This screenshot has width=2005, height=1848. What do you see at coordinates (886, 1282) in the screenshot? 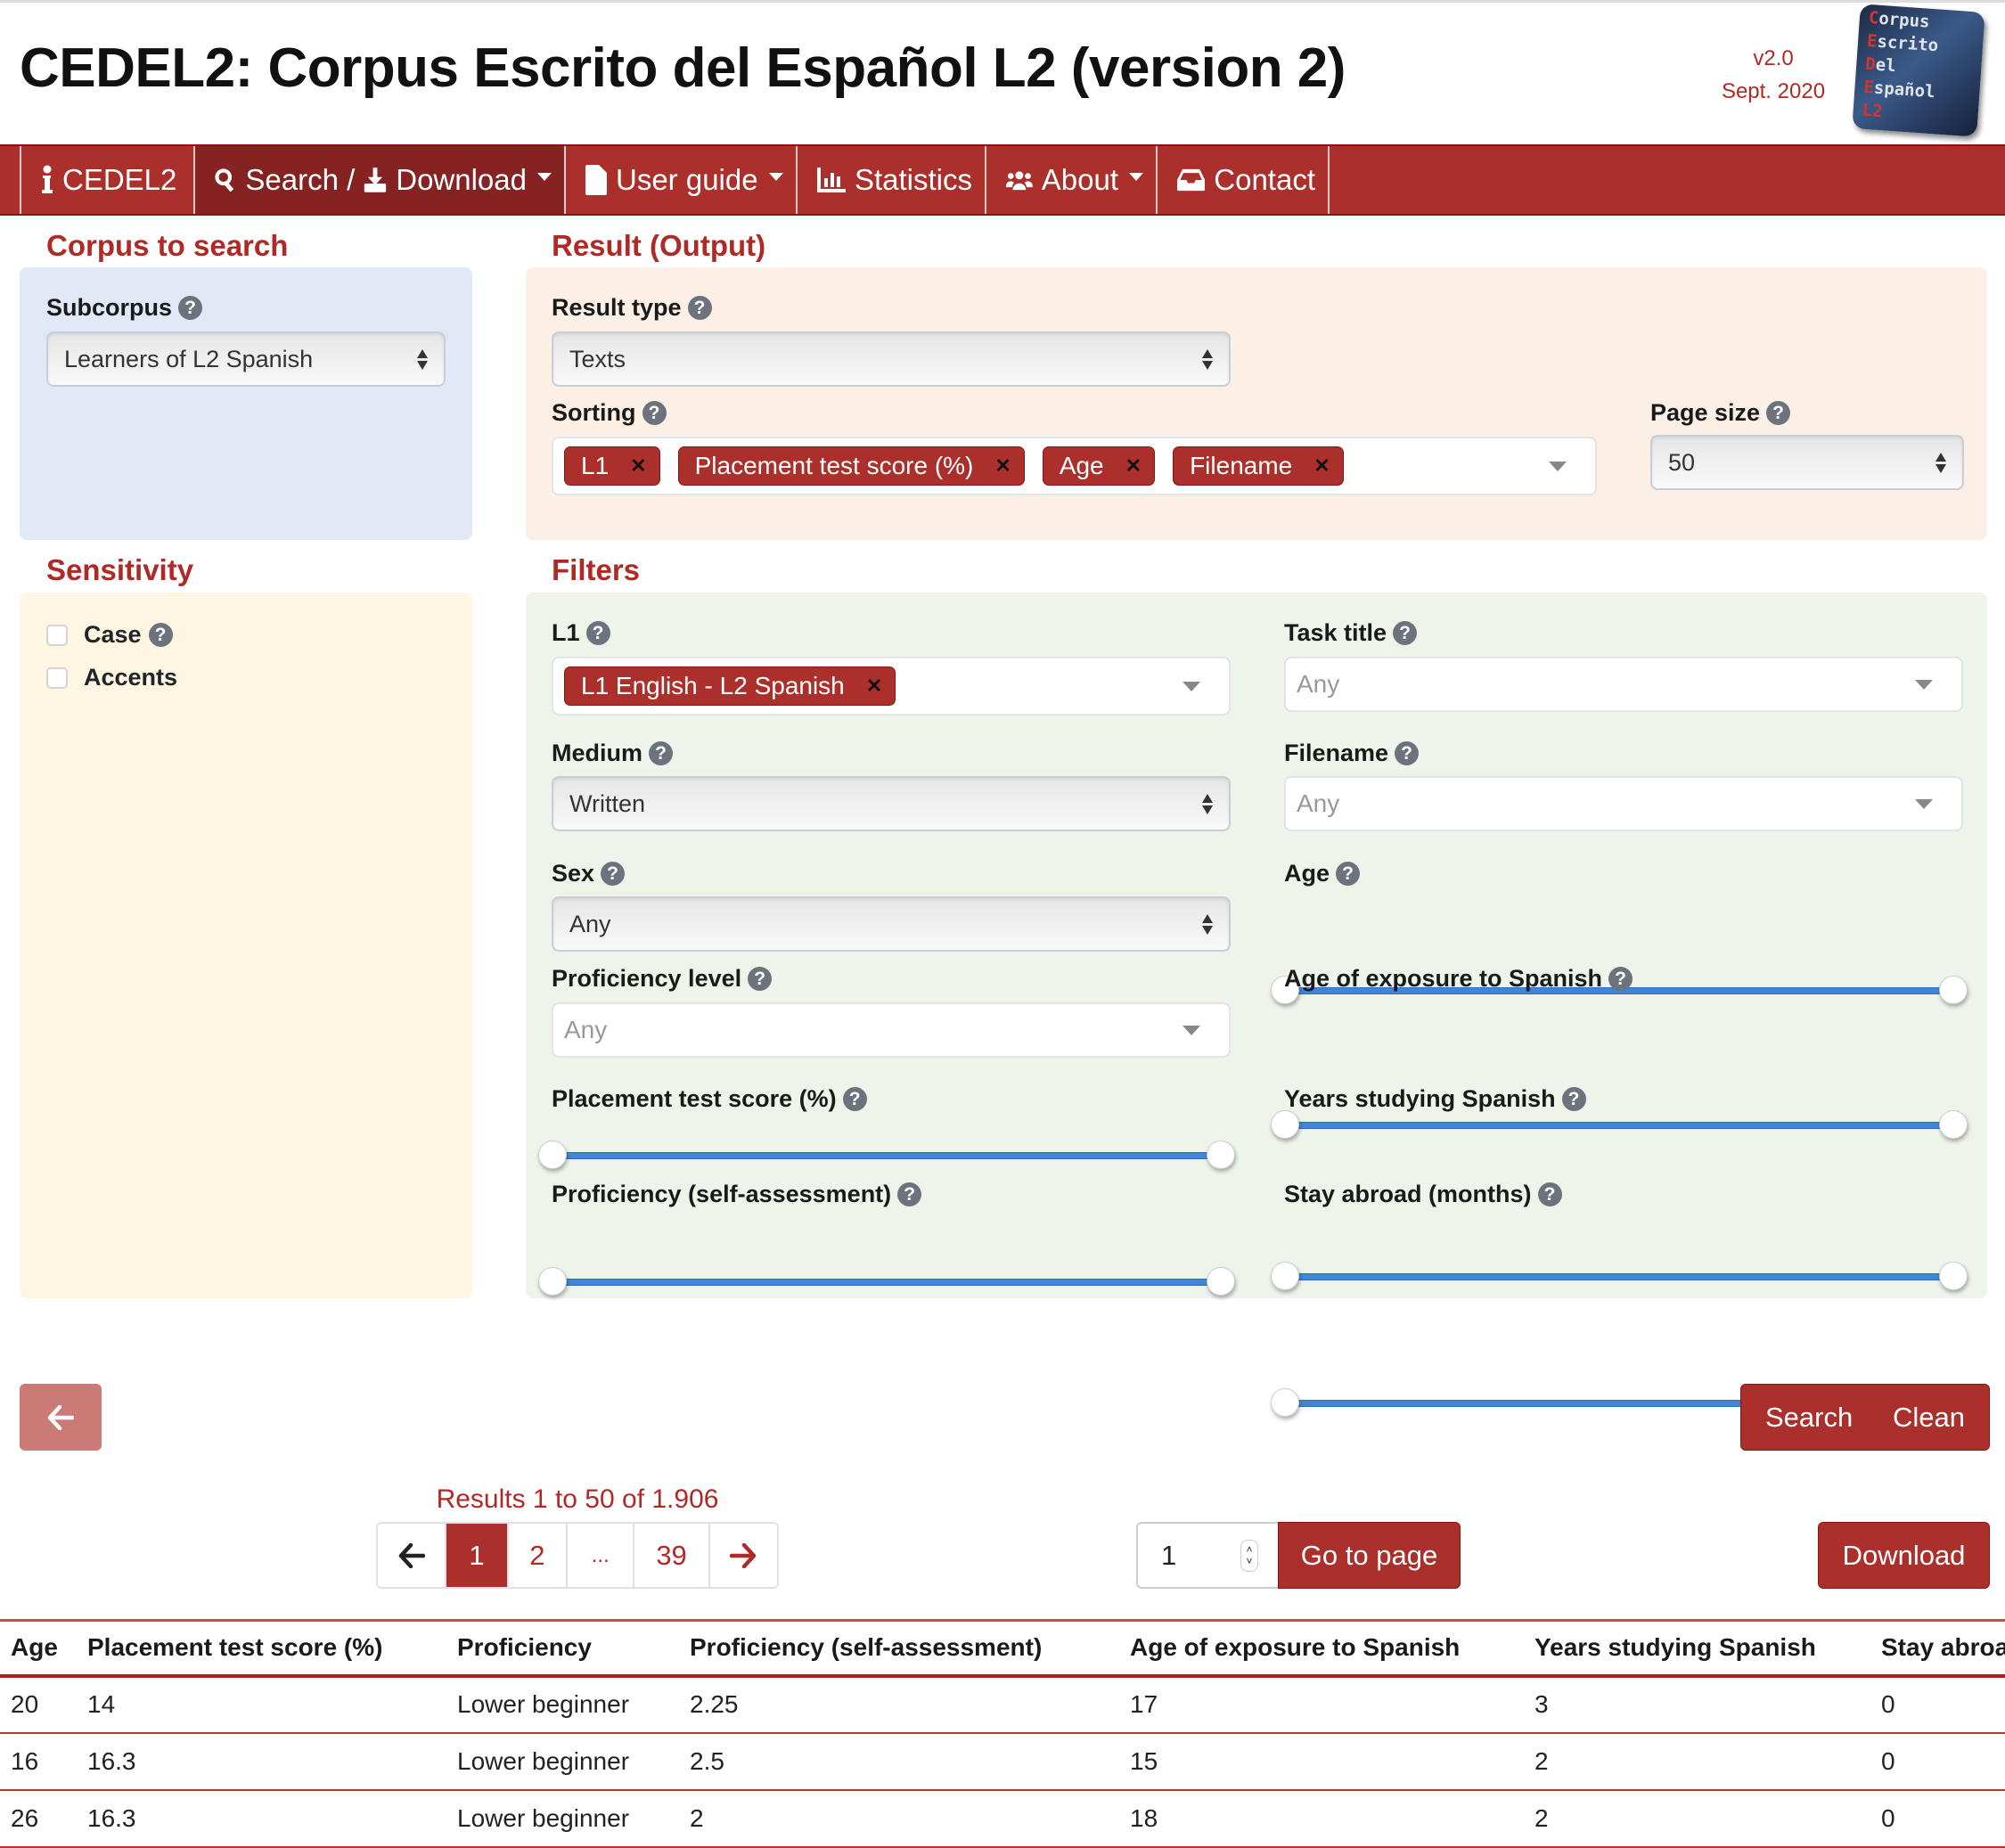
I see `self-assessment-slider` at bounding box center [886, 1282].